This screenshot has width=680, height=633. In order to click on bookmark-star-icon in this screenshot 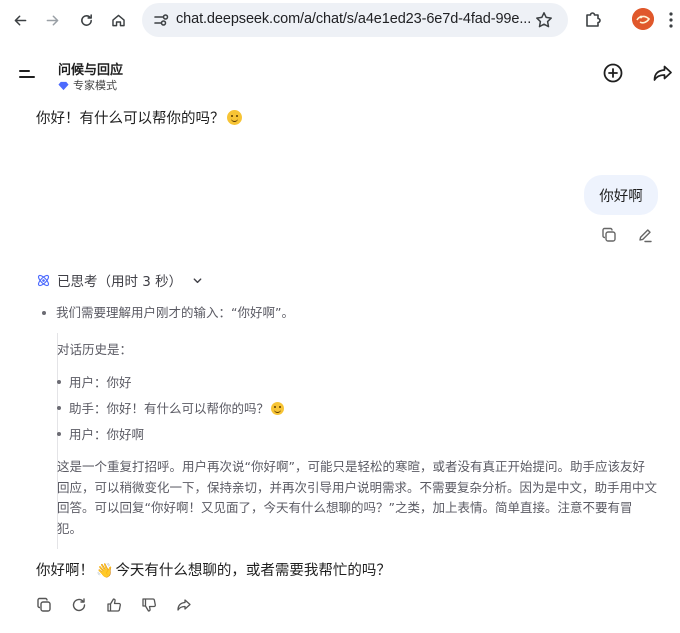, I will do `click(544, 20)`.